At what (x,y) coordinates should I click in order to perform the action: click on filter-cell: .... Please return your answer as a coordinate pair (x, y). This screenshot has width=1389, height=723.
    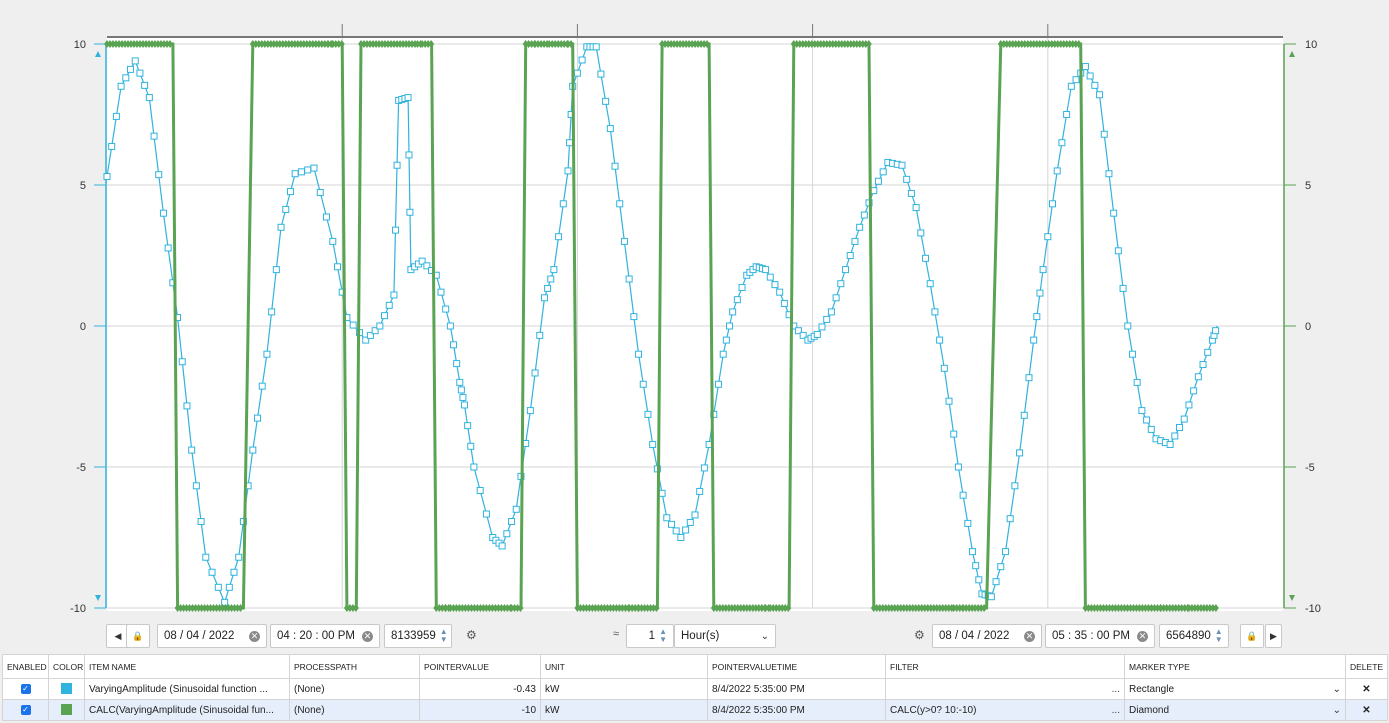
    Looking at the image, I should click on (1005, 689).